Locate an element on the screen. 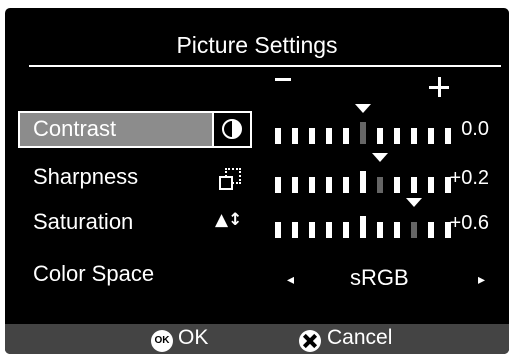 The image size is (520, 354). contrast-icon is located at coordinates (232, 129).